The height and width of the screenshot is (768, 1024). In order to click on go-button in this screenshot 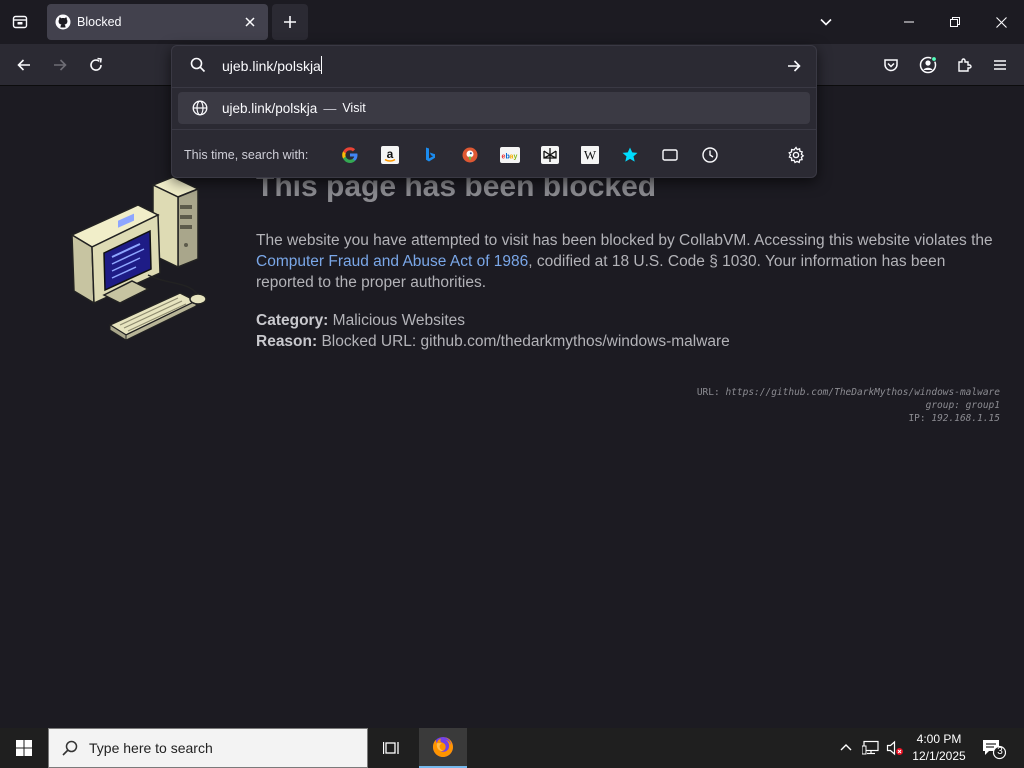, I will do `click(794, 66)`.